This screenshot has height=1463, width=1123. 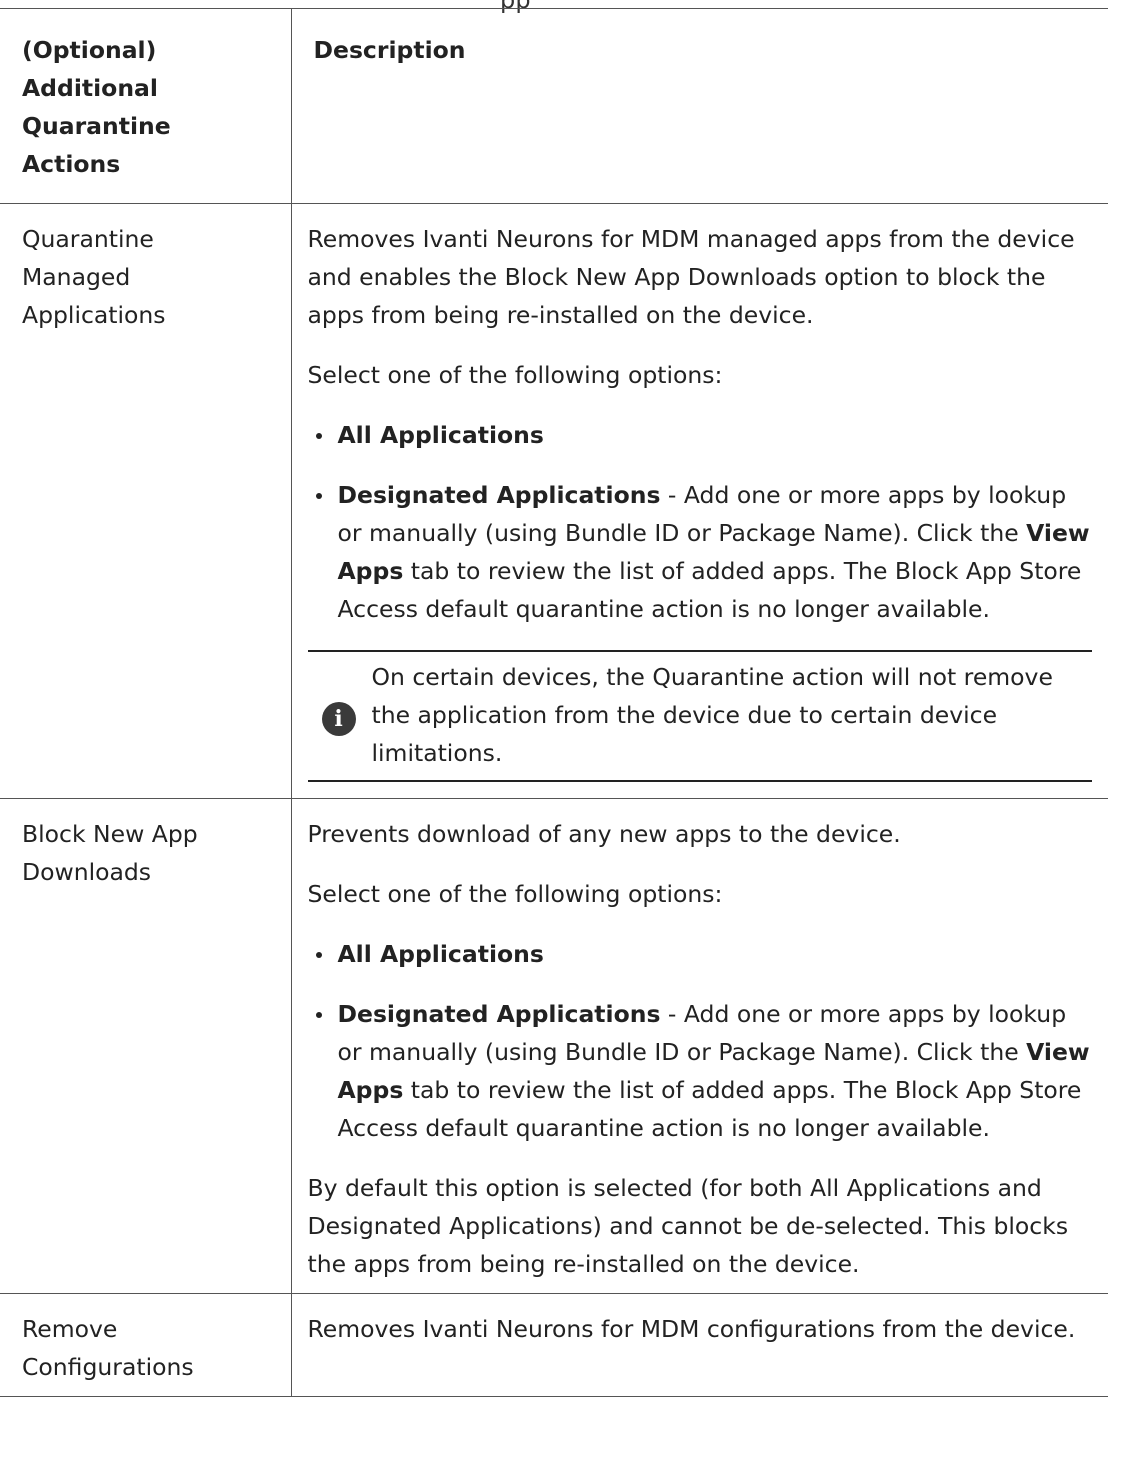 I want to click on action-block-new-app-downloads: Block New App Downloads, so click(x=146, y=1046).